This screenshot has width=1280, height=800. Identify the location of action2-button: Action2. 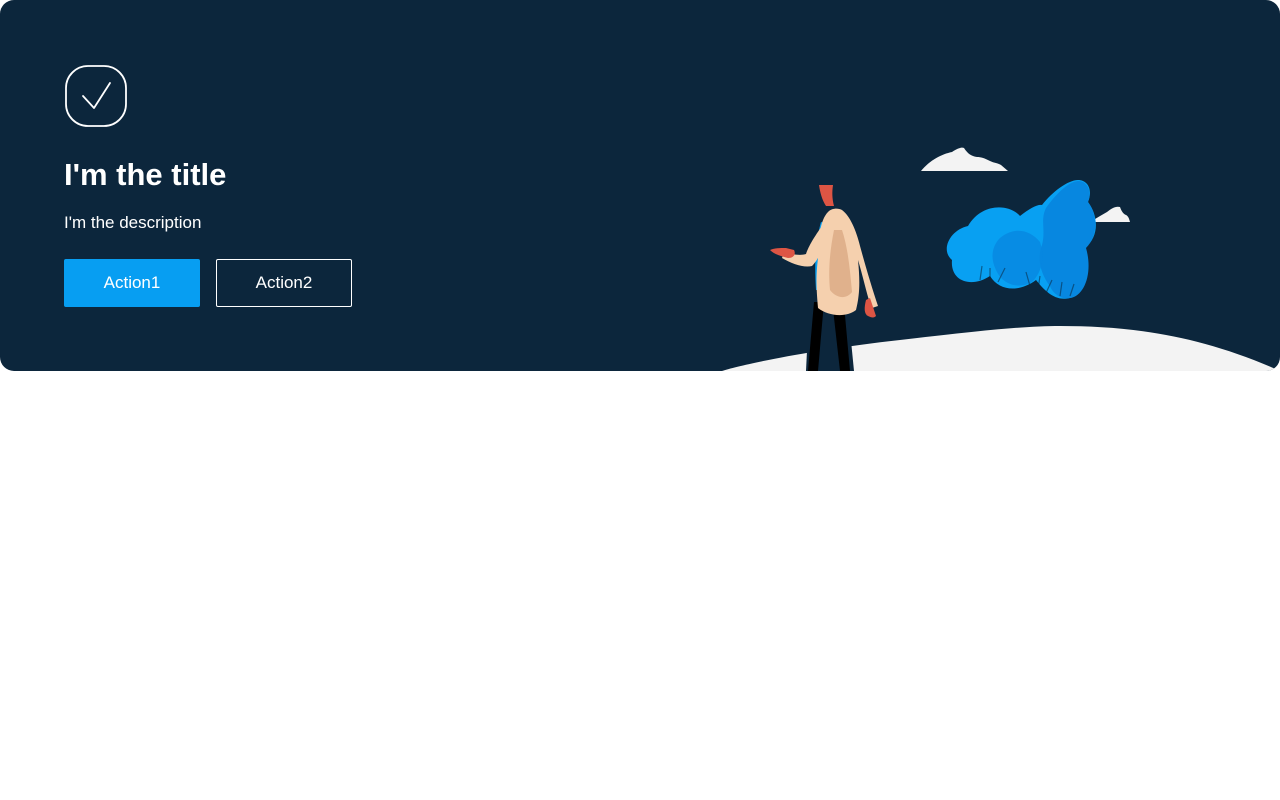
(284, 283).